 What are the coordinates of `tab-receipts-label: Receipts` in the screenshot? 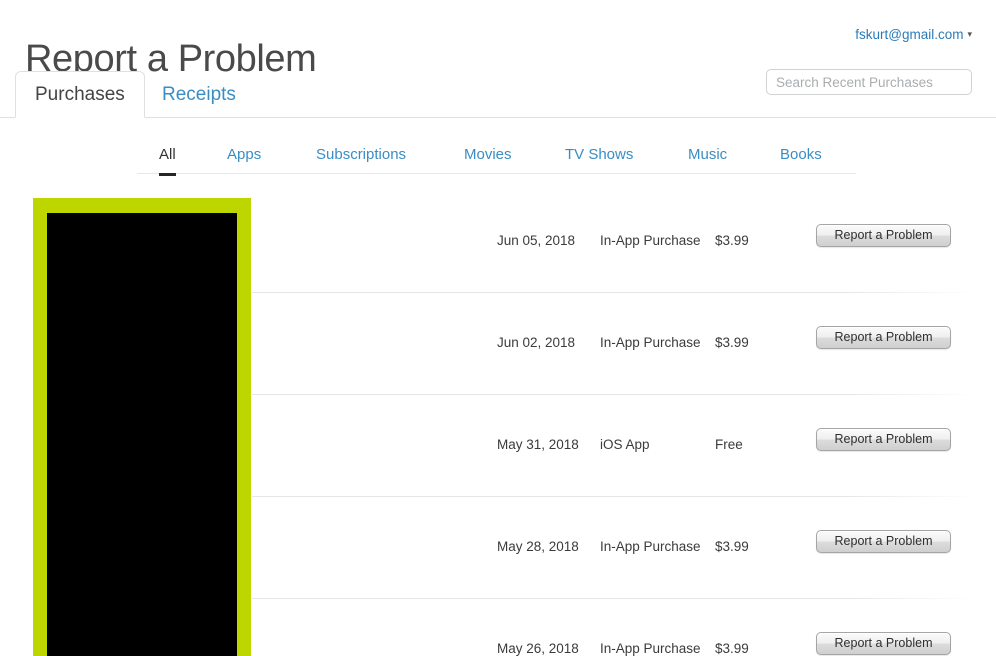 It's located at (199, 94).